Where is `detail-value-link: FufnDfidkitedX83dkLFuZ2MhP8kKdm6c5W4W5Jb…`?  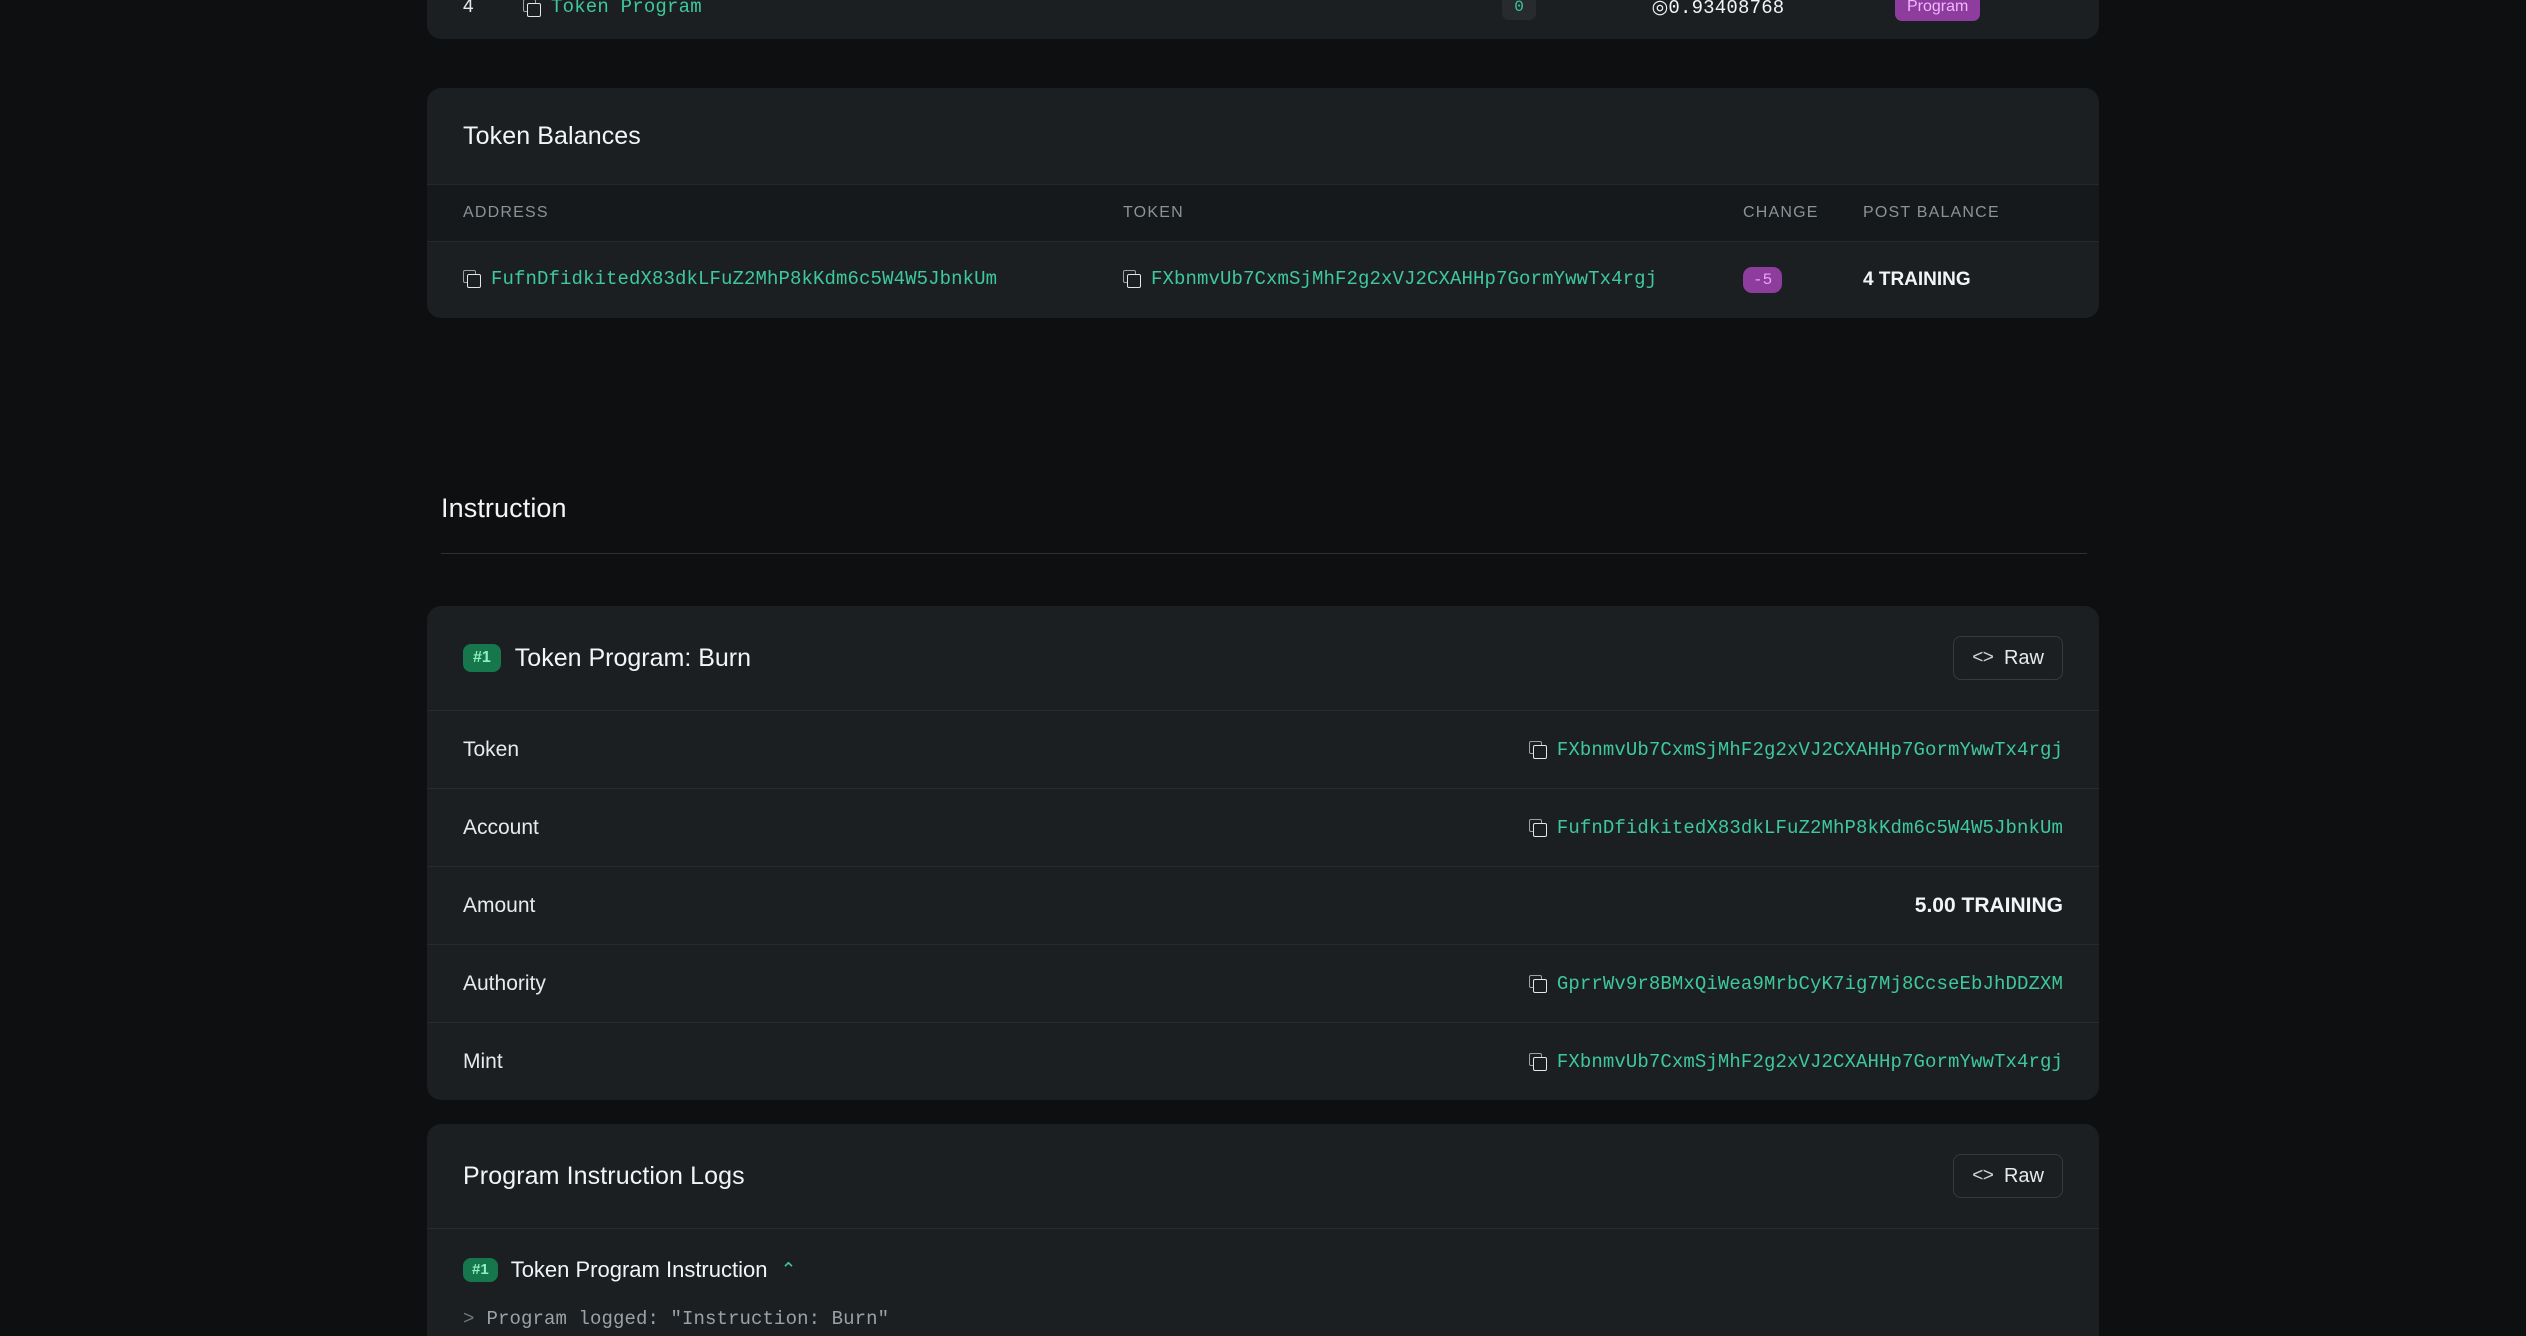
detail-value-link: FufnDfidkitedX83dkLFuZ2MhP8kKdm6c5W4W5Jb… is located at coordinates (1795, 827).